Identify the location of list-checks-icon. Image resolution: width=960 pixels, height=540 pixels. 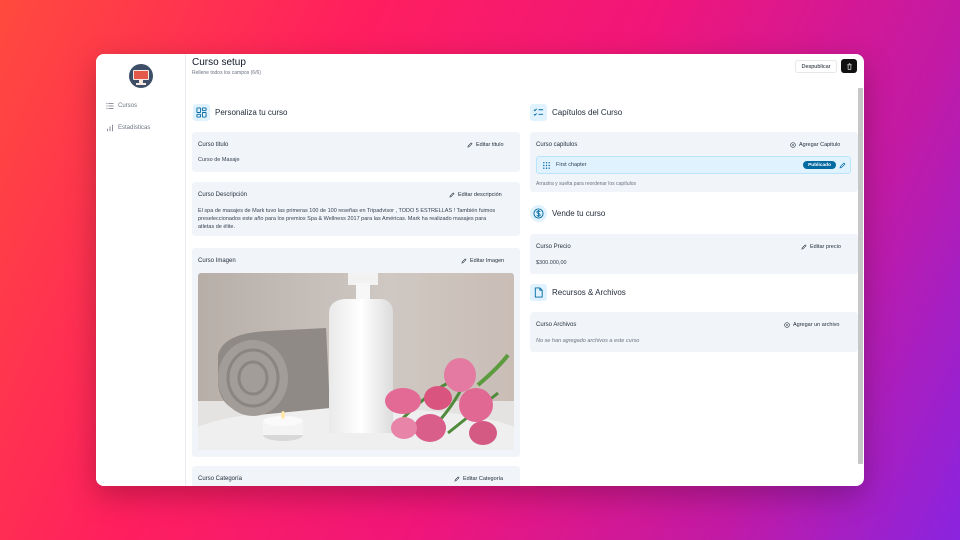
(538, 112).